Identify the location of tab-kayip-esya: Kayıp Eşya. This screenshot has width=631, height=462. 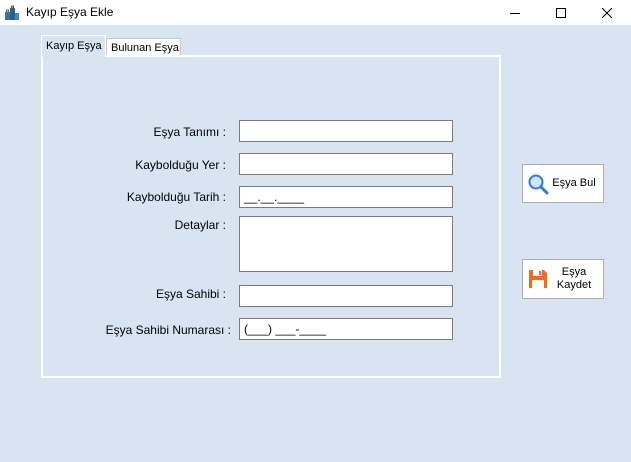
(73, 46).